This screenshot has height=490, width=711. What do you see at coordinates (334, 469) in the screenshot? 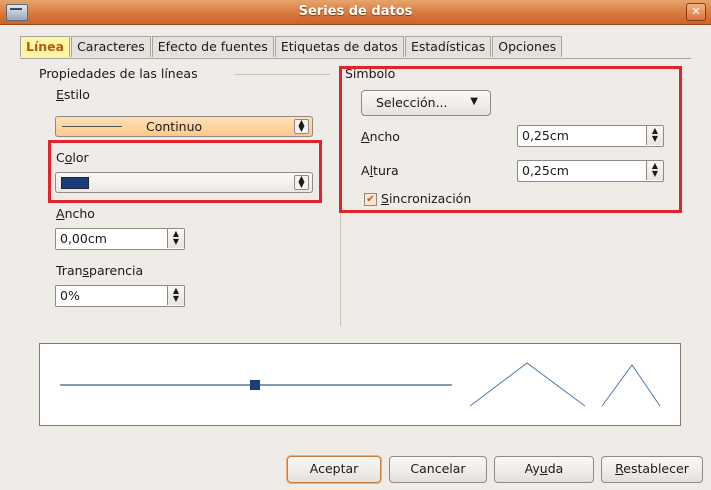
I see `accept-button: Aceptar` at bounding box center [334, 469].